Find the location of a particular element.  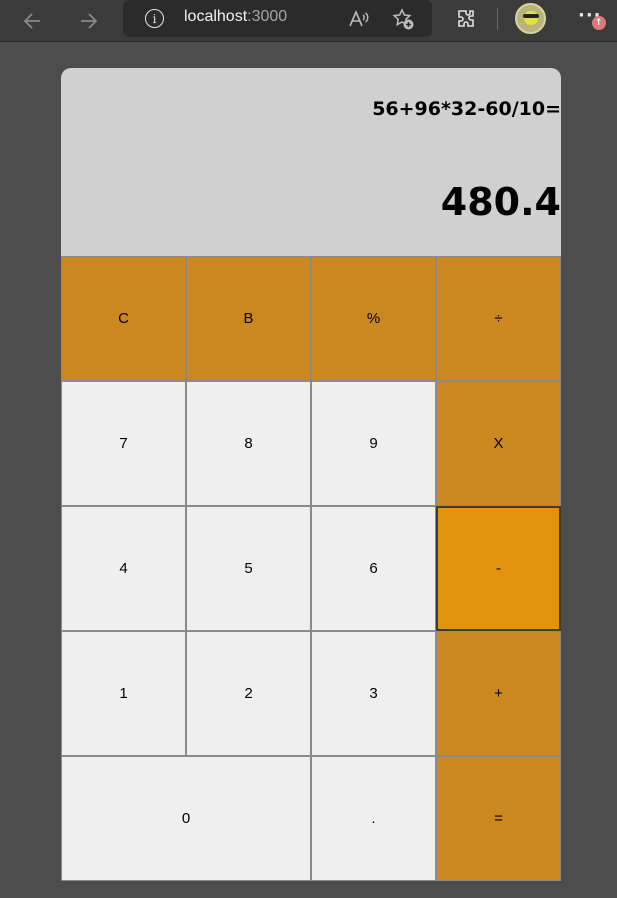

digit-9-button: 9 is located at coordinates (373, 443).